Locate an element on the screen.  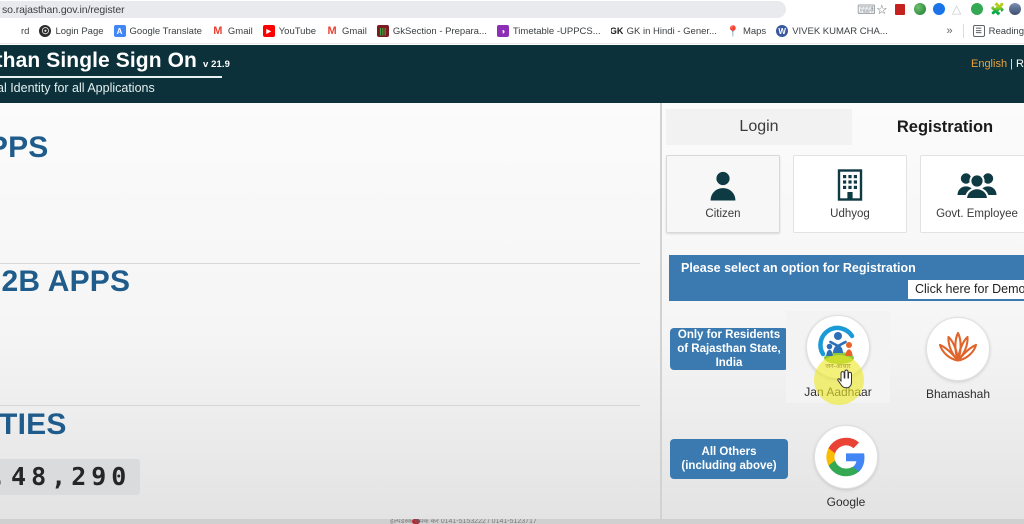
tooltip-all-others: All Others (including above) is located at coordinates (729, 459).